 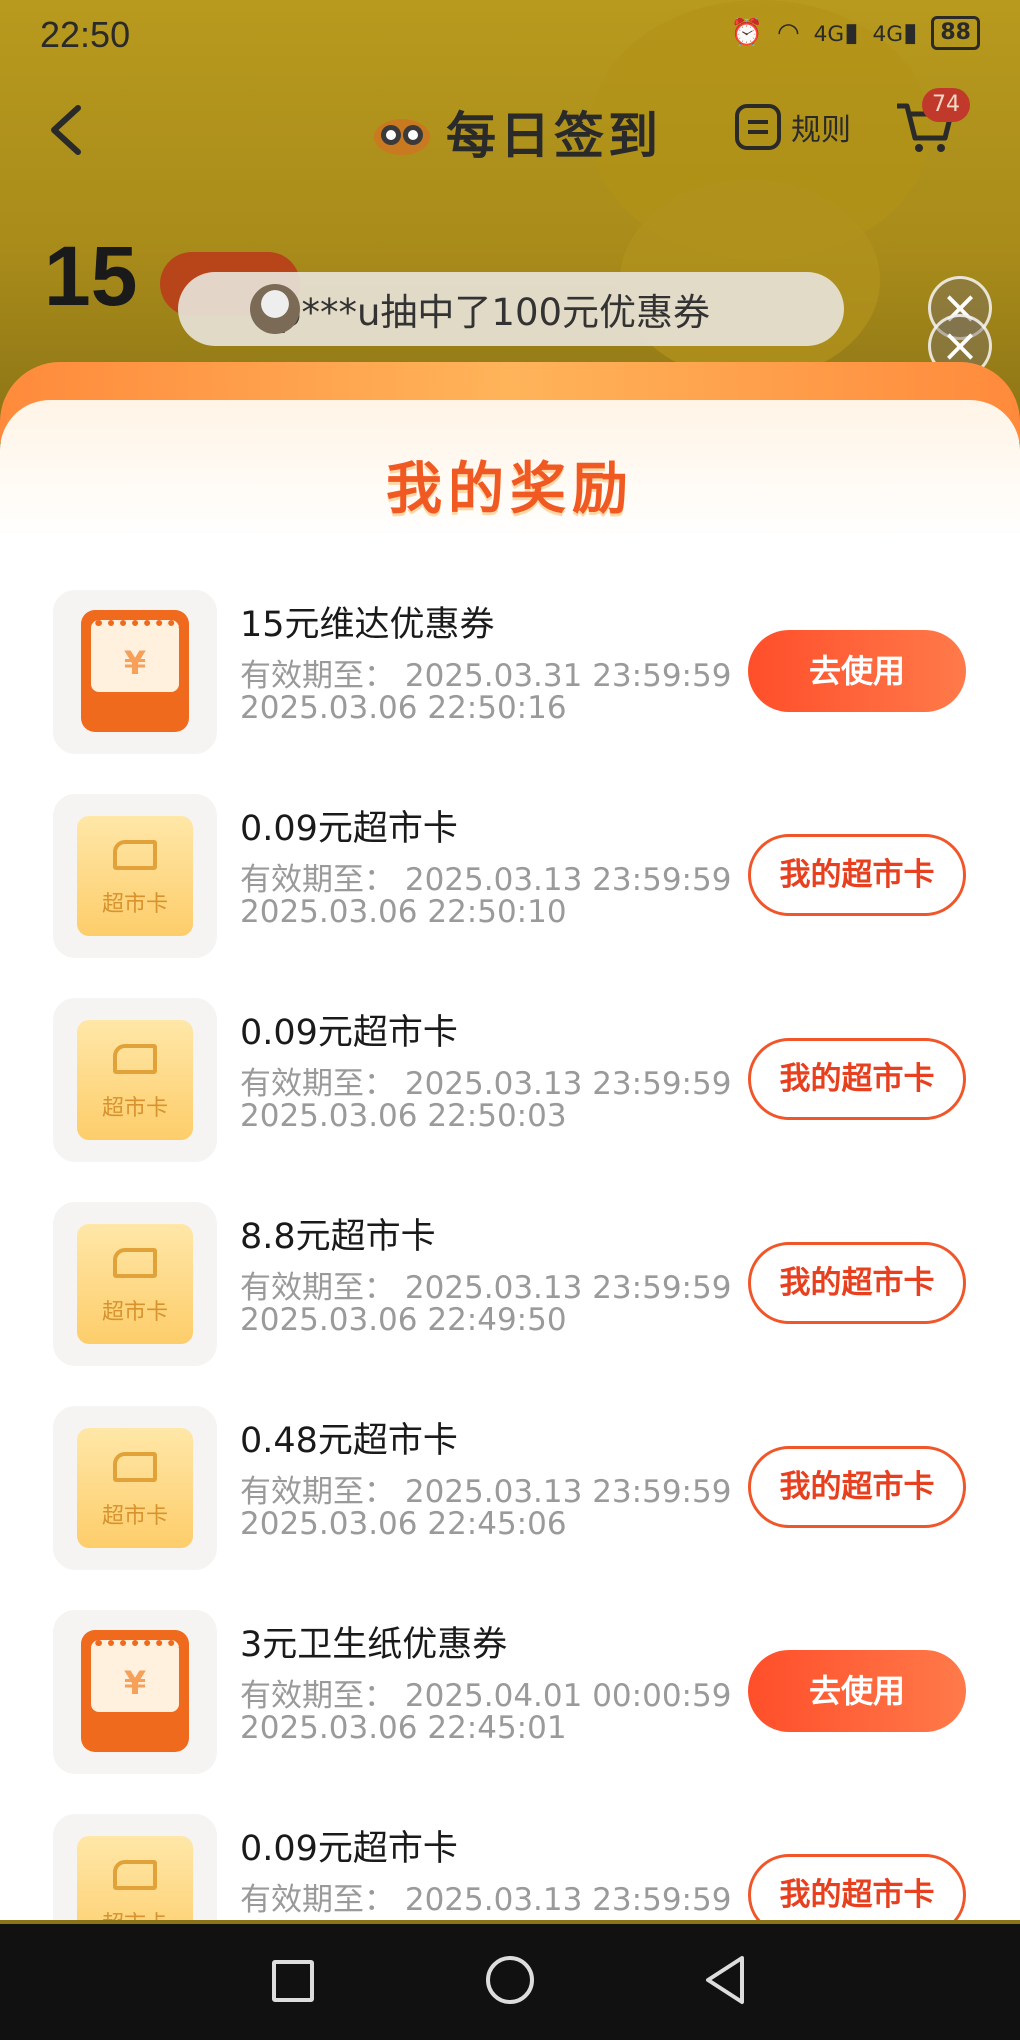 I want to click on status-icons: ⏰ ◠ 4G▮ 4G▮ 88, so click(x=855, y=33).